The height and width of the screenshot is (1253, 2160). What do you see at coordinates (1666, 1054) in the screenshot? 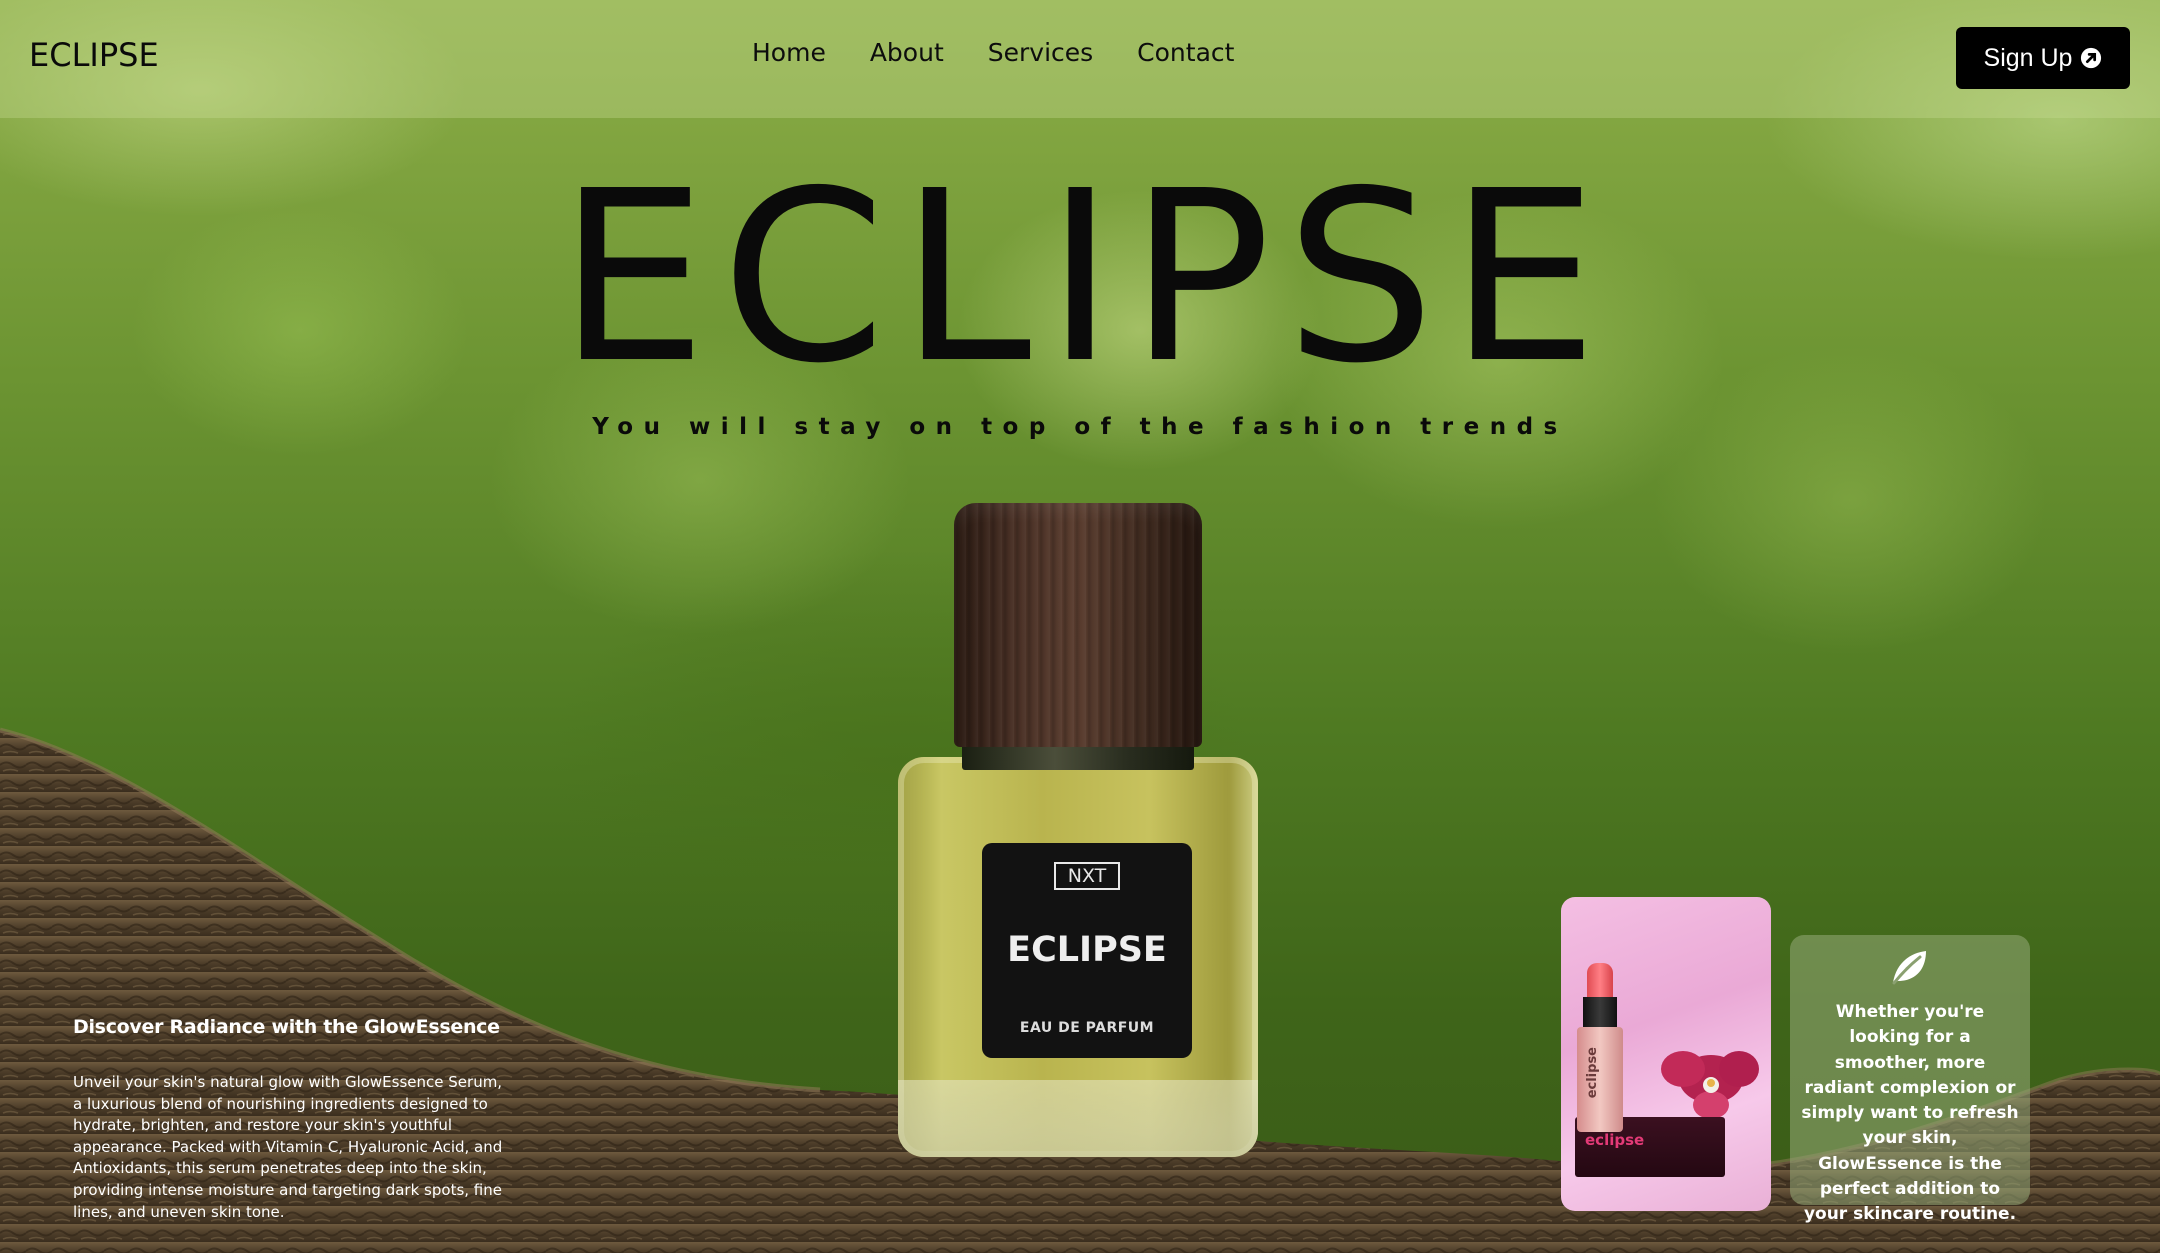
I see `lipstick-product-card: eclipse eclipse` at bounding box center [1666, 1054].